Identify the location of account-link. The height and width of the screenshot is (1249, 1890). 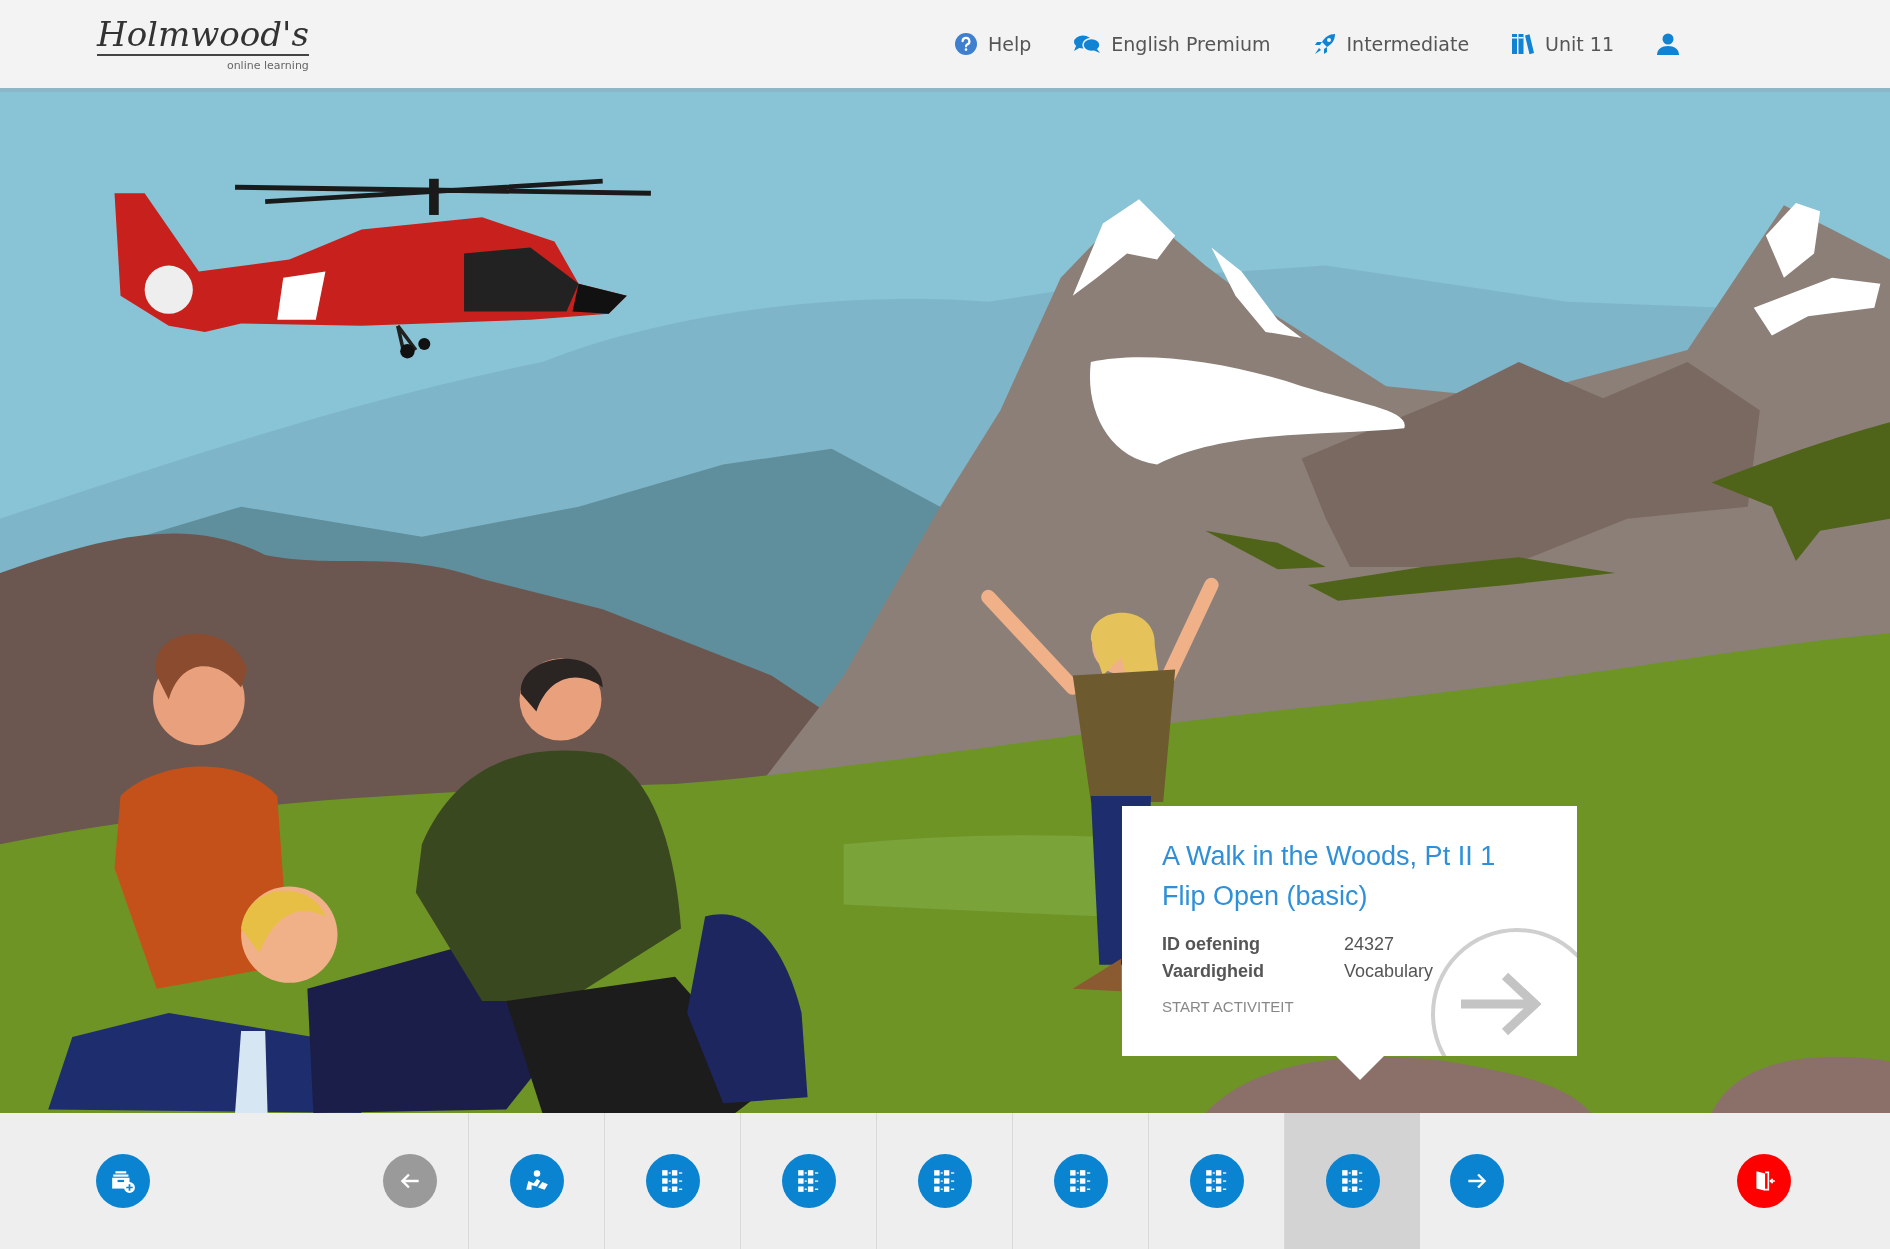
(1668, 44).